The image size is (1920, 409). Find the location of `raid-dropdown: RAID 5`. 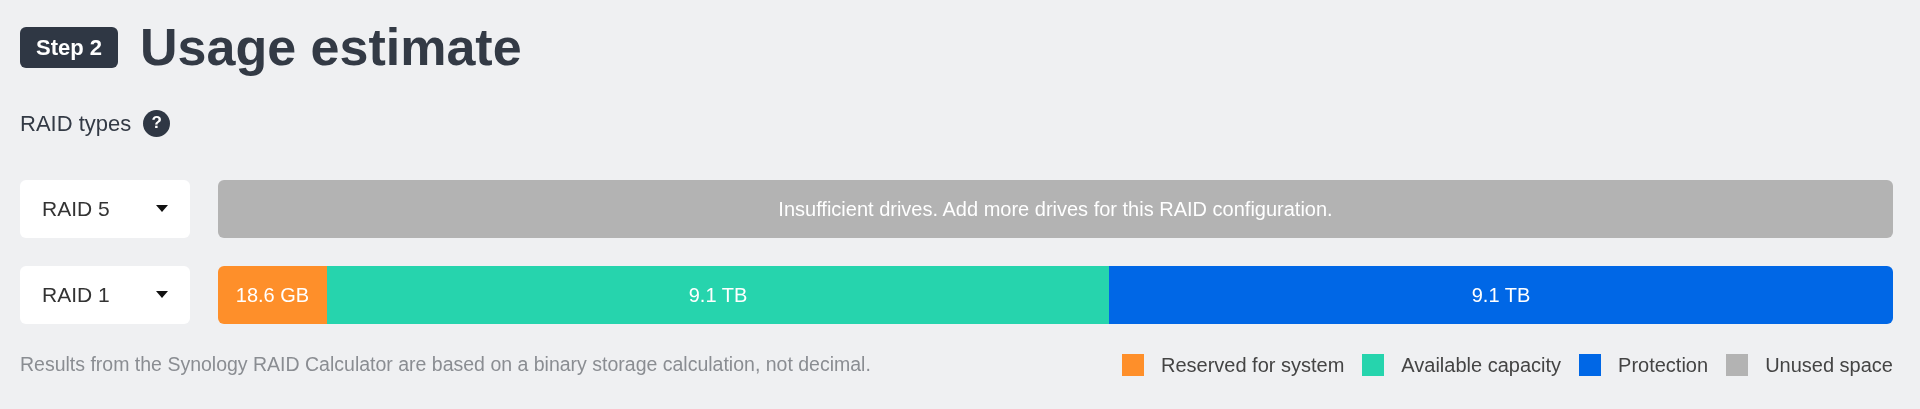

raid-dropdown: RAID 5 is located at coordinates (105, 209).